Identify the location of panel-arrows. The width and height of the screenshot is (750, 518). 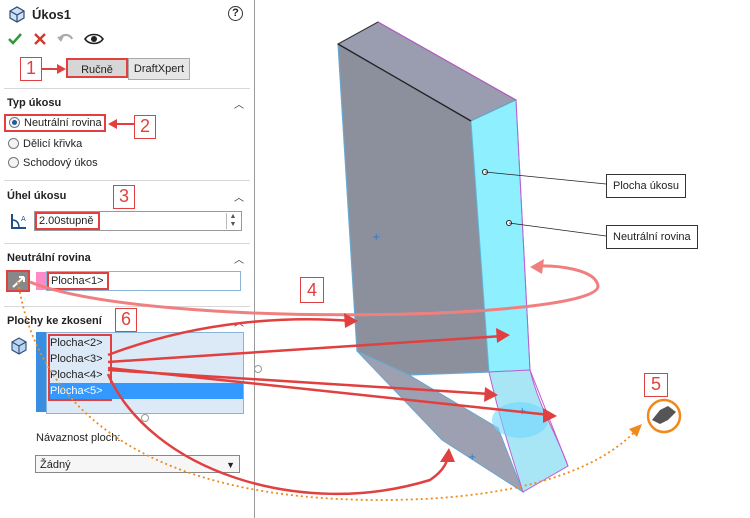
(88, 96).